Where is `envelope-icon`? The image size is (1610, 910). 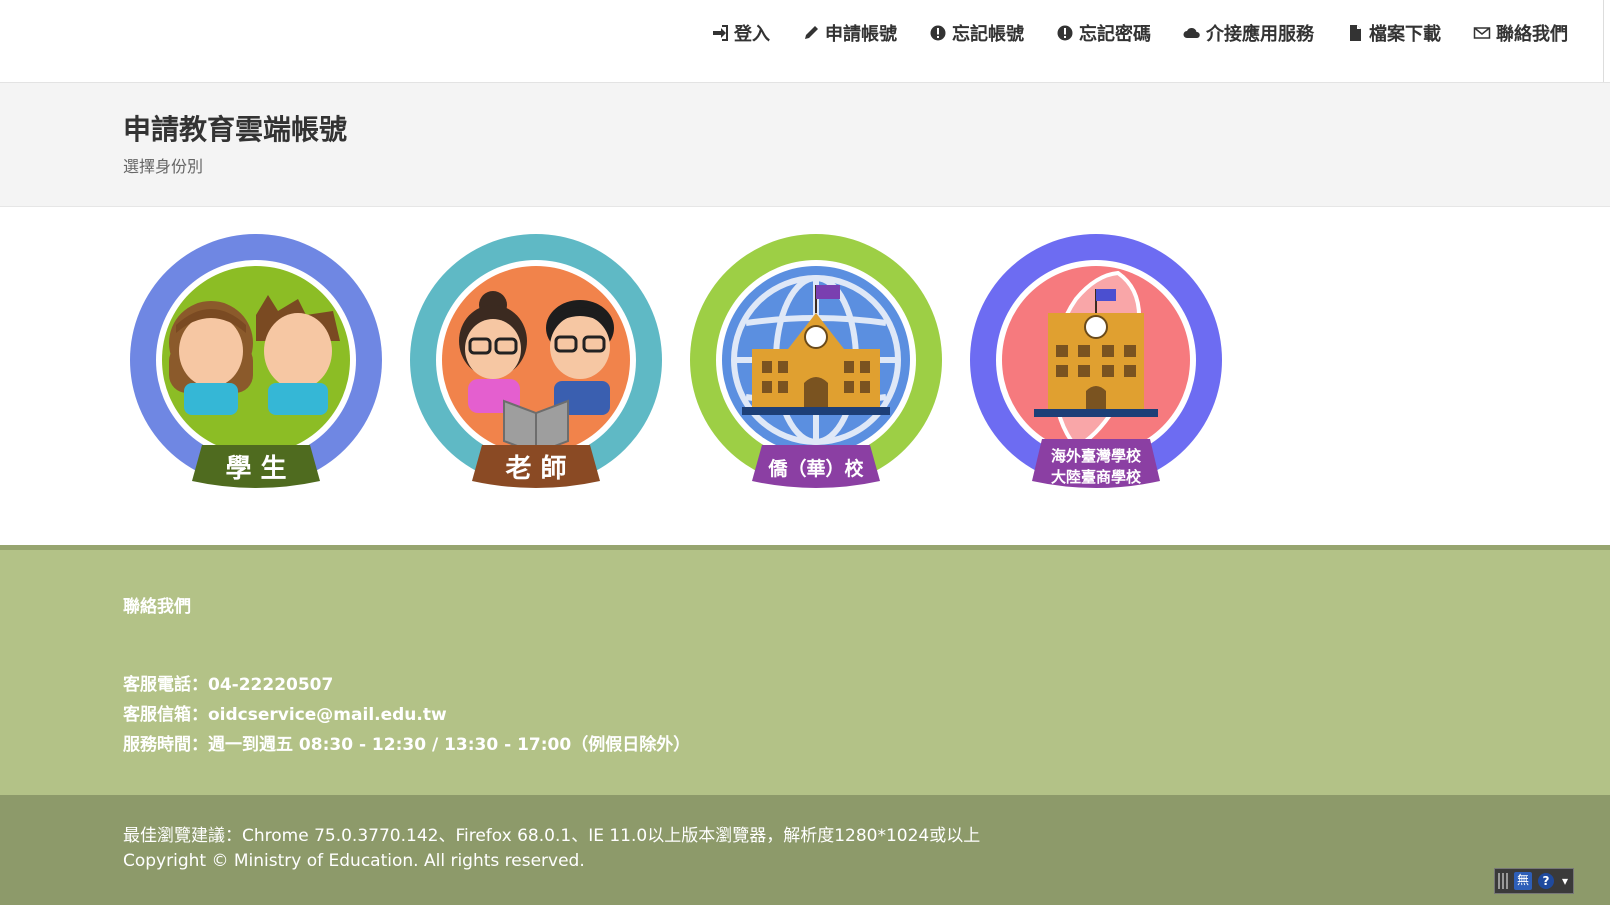 envelope-icon is located at coordinates (1482, 33).